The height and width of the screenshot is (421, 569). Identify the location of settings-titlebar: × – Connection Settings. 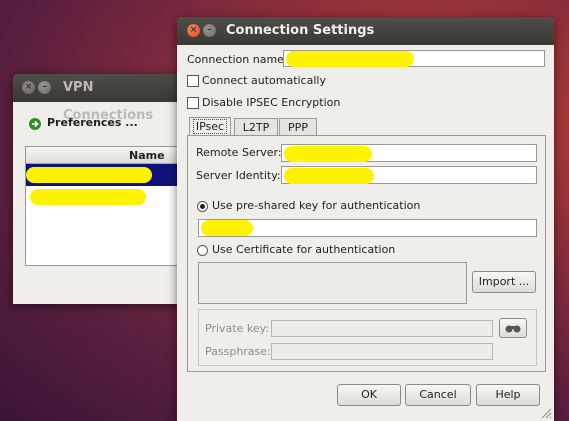
(365, 31).